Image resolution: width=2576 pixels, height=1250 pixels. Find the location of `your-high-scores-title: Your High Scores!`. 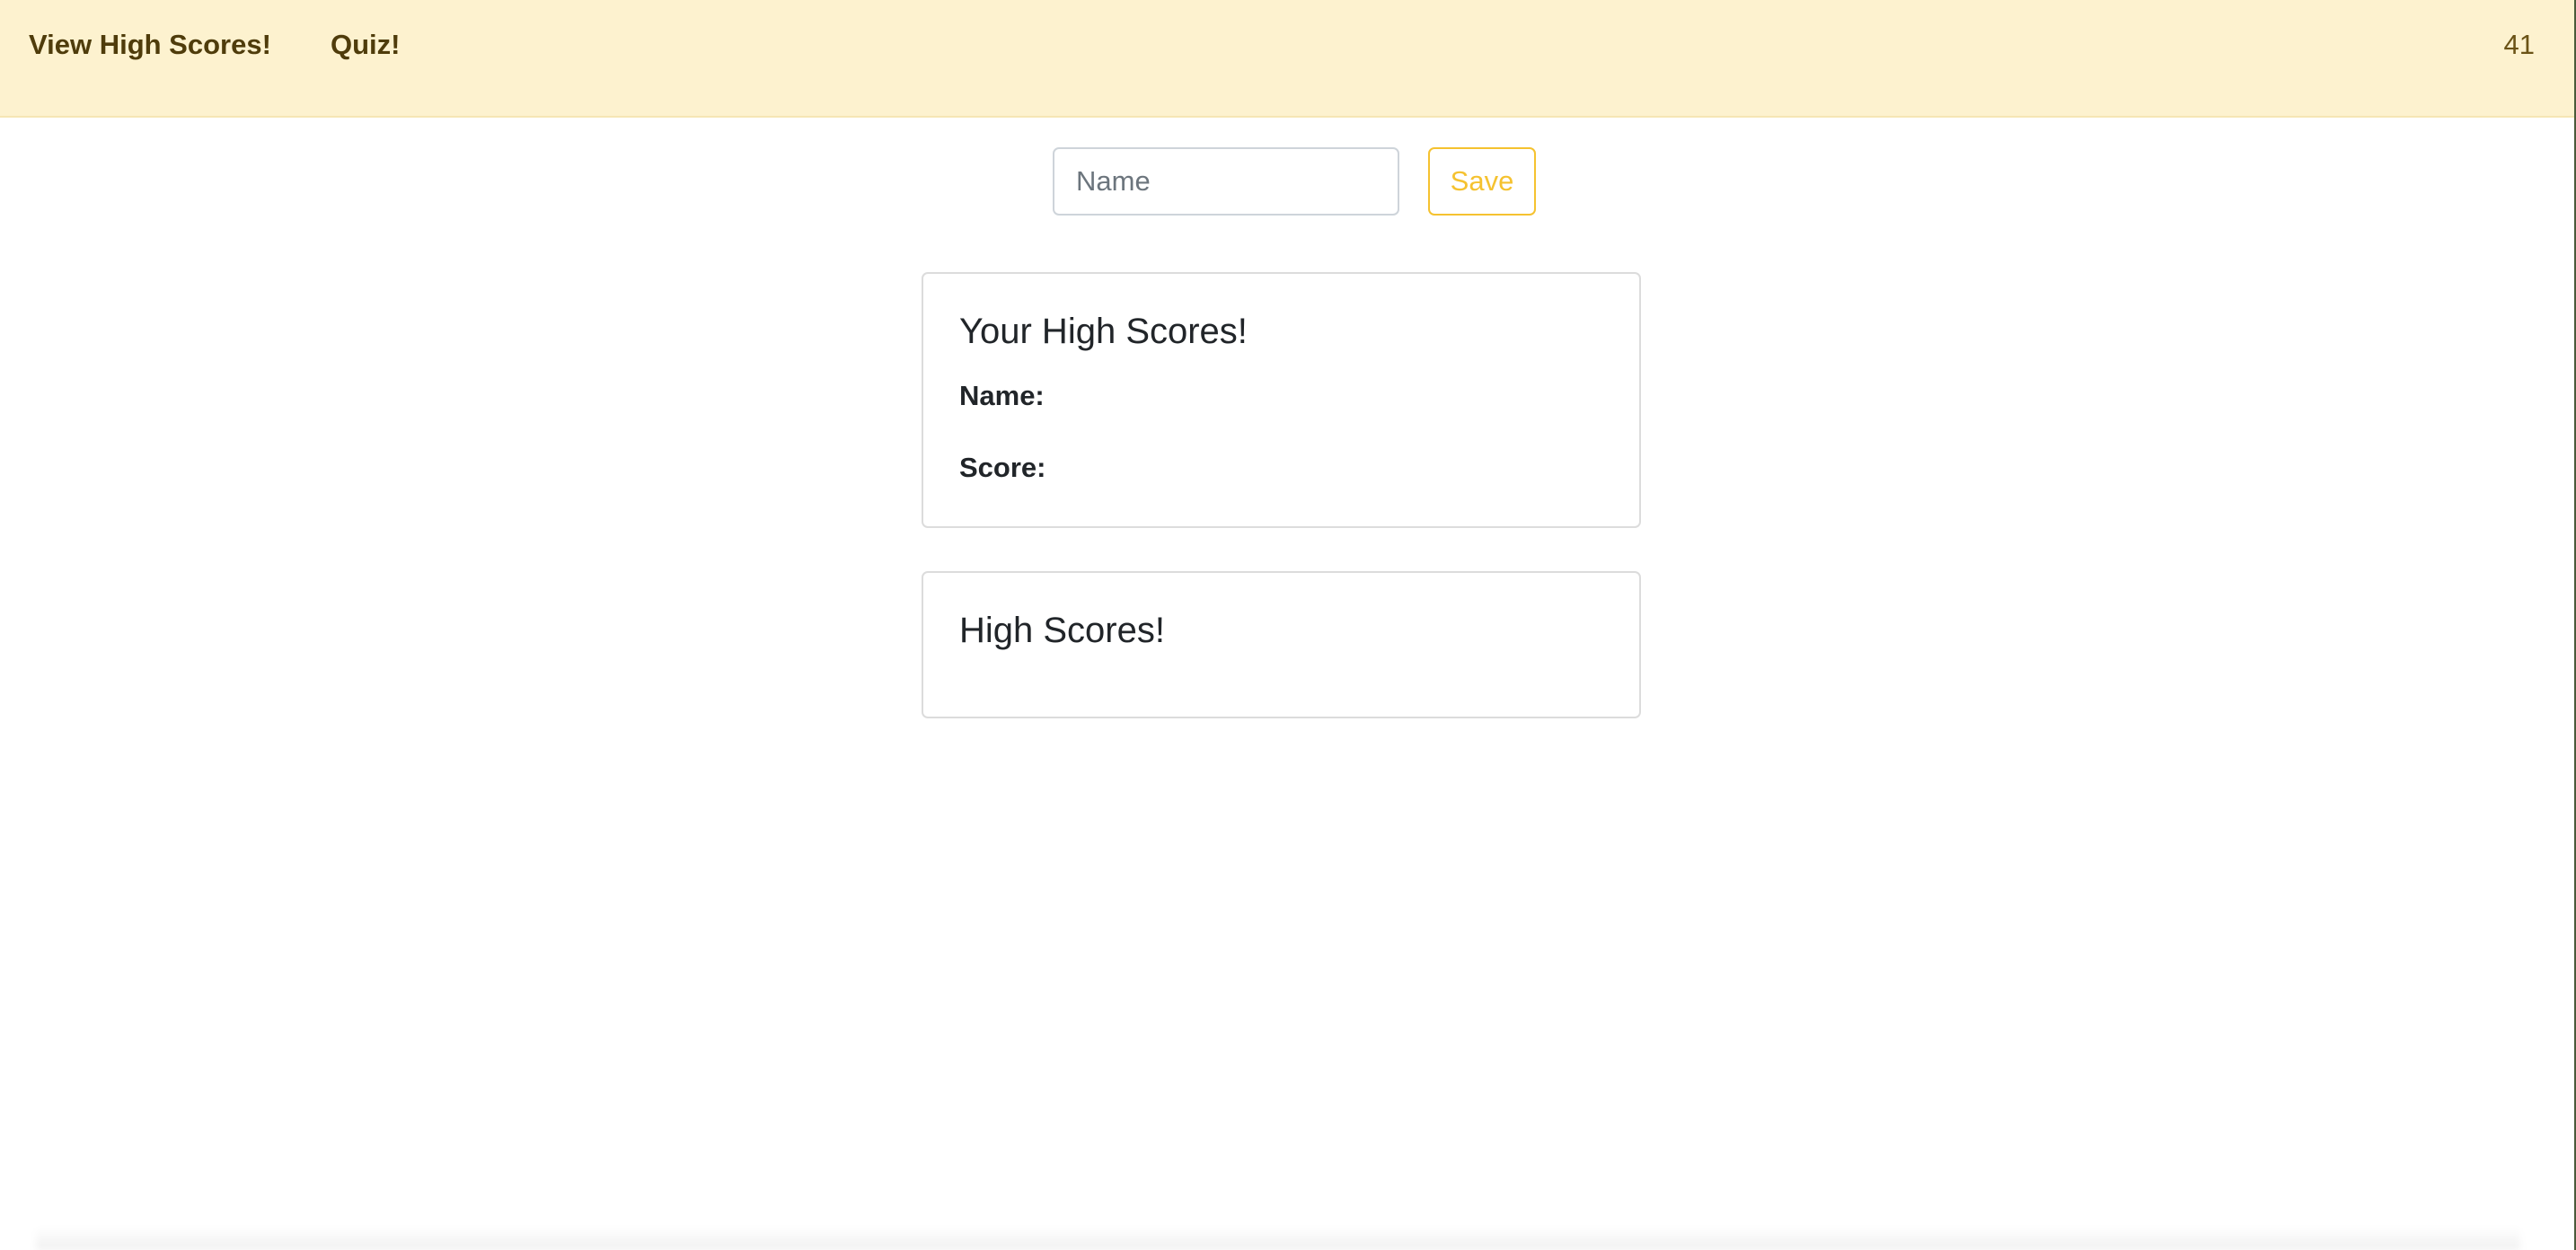

your-high-scores-title: Your High Scores! is located at coordinates (1103, 331).